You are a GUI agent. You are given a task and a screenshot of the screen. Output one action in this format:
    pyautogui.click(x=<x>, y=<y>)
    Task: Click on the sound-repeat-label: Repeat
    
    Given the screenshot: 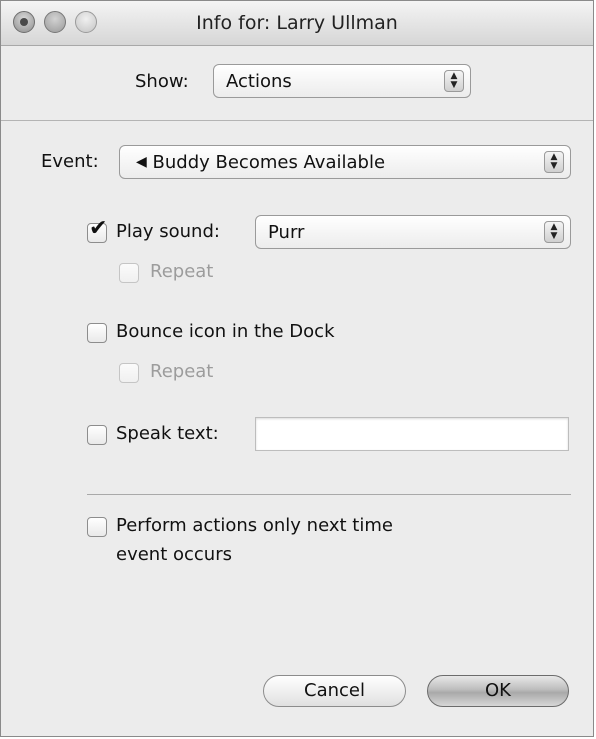 What is the action you would take?
    pyautogui.click(x=182, y=271)
    